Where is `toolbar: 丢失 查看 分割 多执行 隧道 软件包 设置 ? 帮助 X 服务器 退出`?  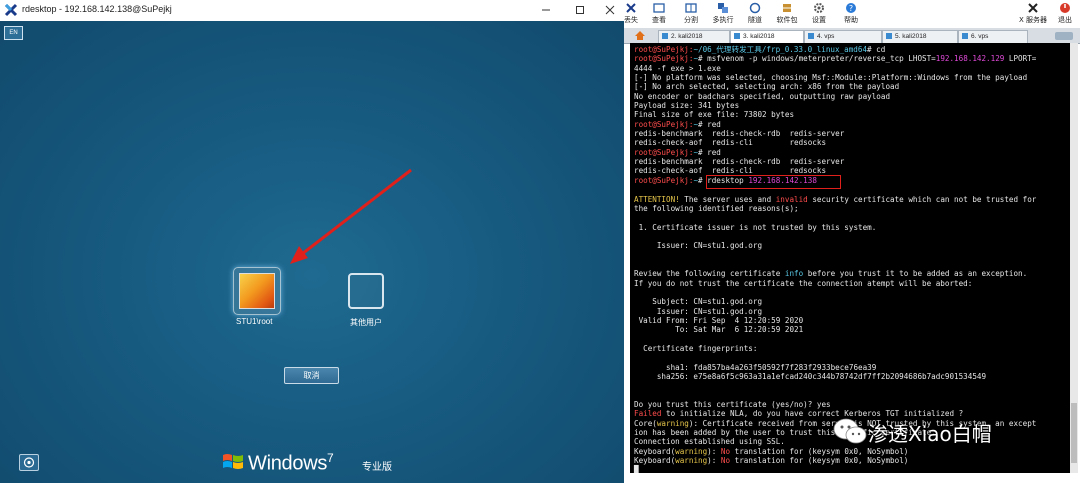
toolbar: 丢失 查看 分割 多执行 隧道 软件包 设置 ? 帮助 X 服务器 退出 is located at coordinates (852, 14).